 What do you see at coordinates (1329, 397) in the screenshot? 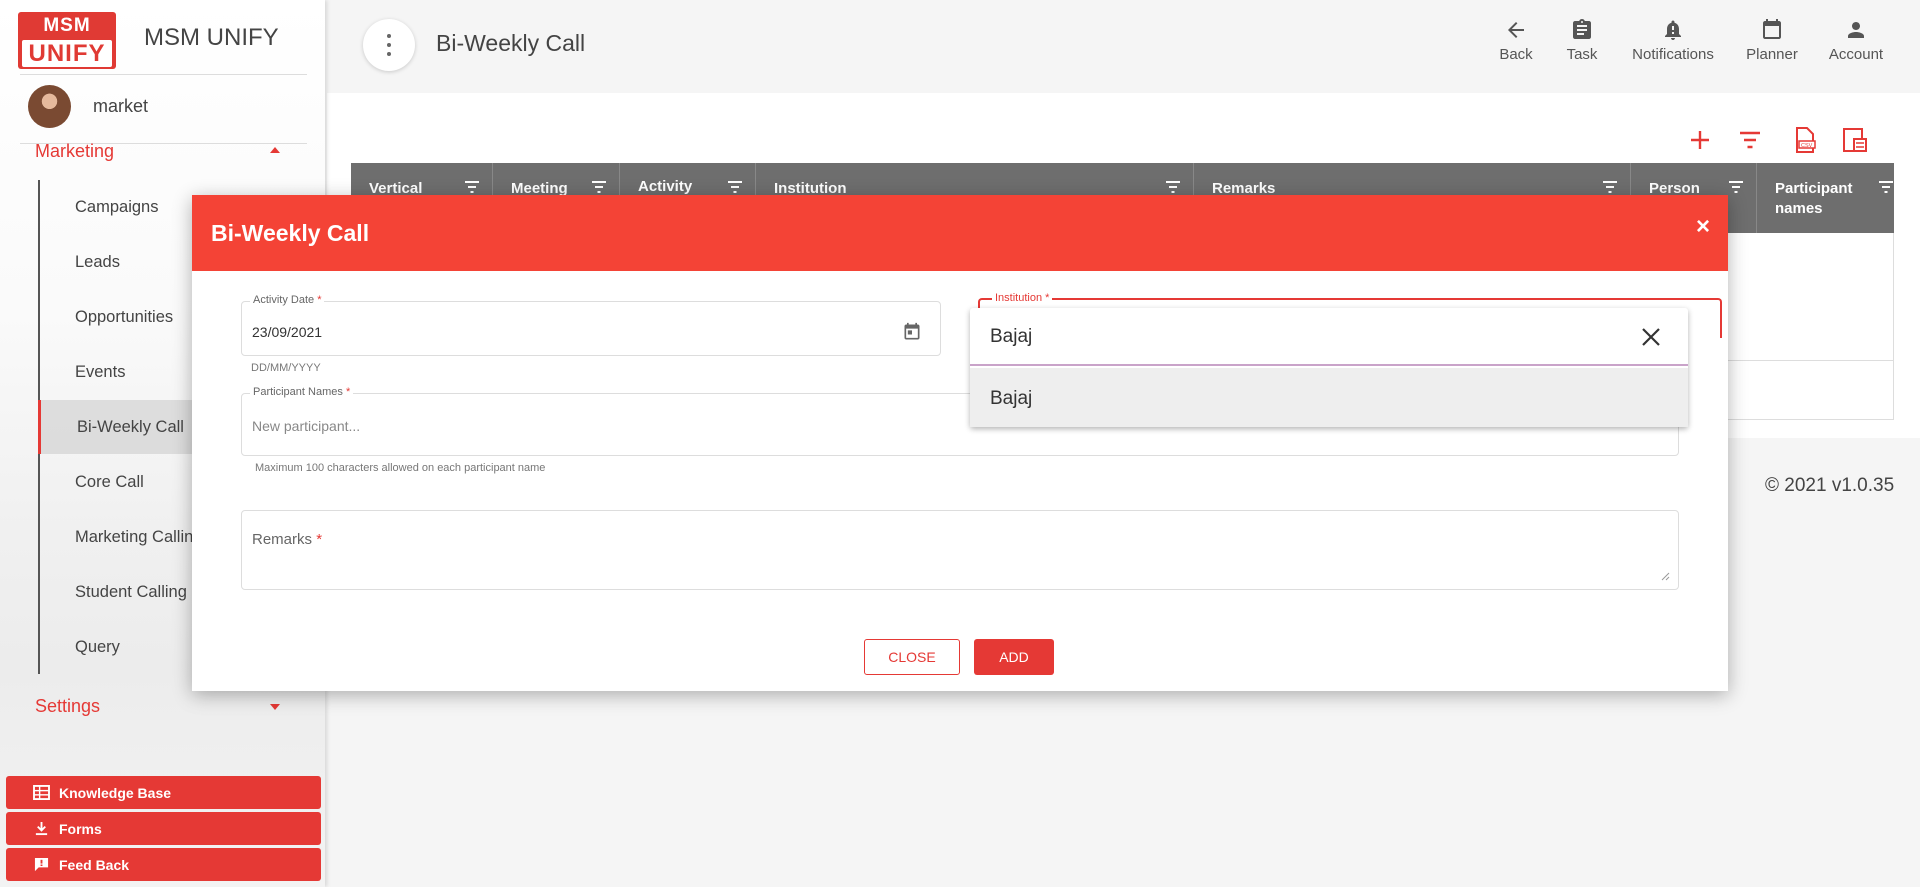
I see `dropdown-option: Bajaj` at bounding box center [1329, 397].